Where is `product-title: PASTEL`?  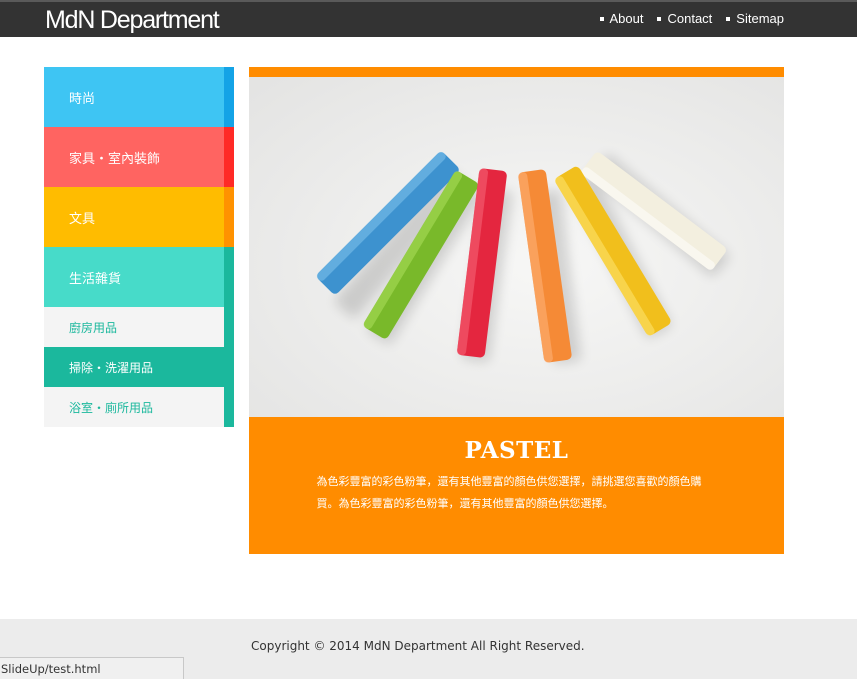 product-title: PASTEL is located at coordinates (516, 450).